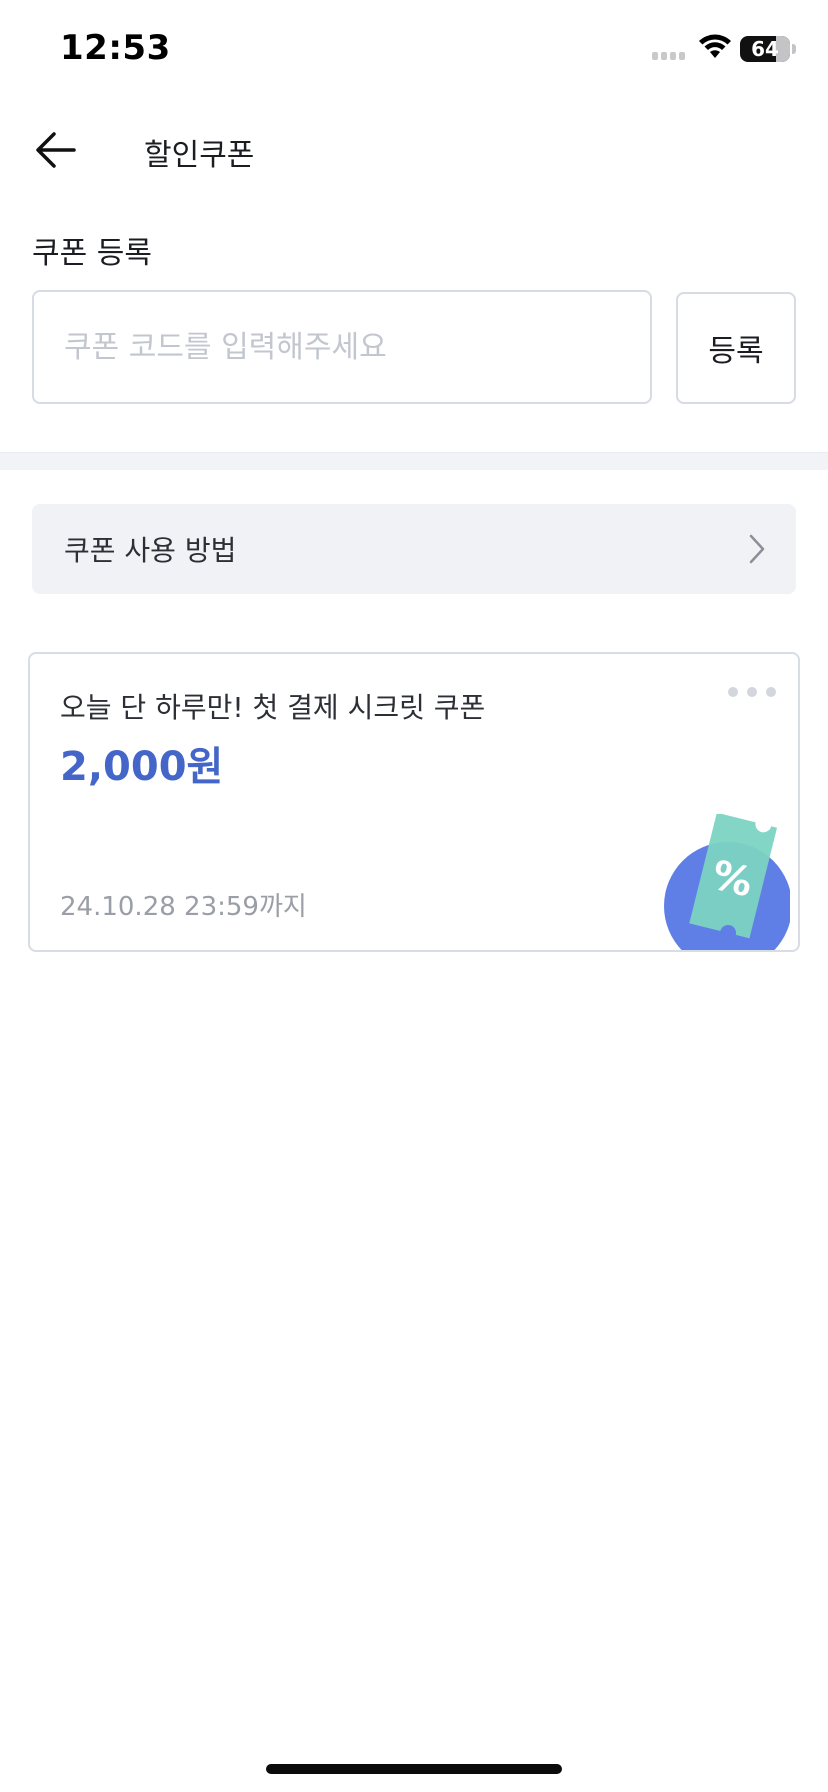  I want to click on wifi-icon, so click(715, 46).